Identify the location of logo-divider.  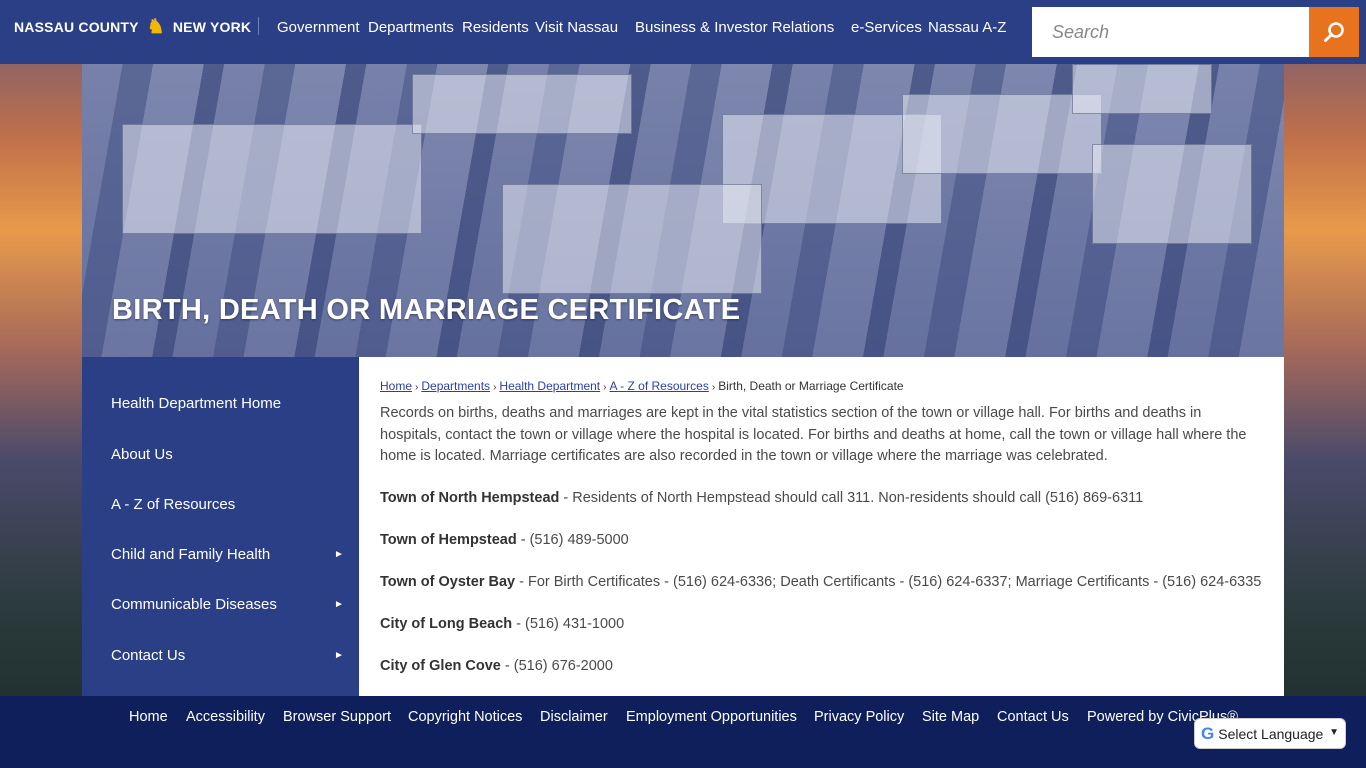
(258, 26).